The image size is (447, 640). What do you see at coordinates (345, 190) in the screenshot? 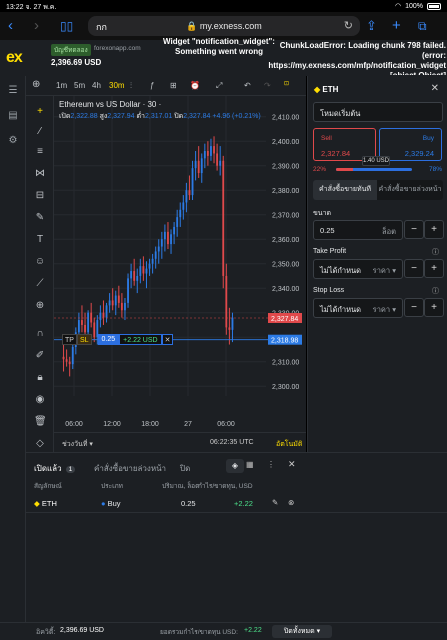
I see `tab-market-order: คำสั่งซื้อขายทันที` at bounding box center [345, 190].